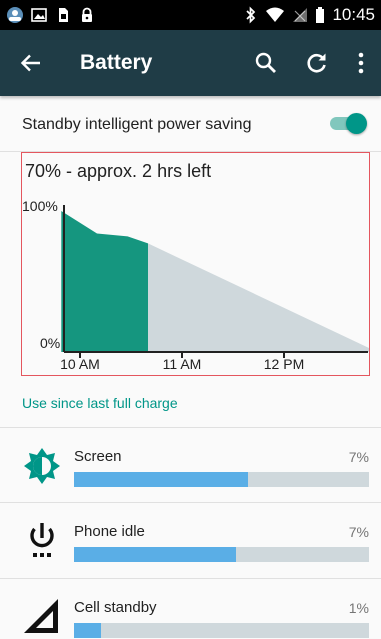 Image resolution: width=381 pixels, height=639 pixels. What do you see at coordinates (39, 15) in the screenshot?
I see `image-notification-icon` at bounding box center [39, 15].